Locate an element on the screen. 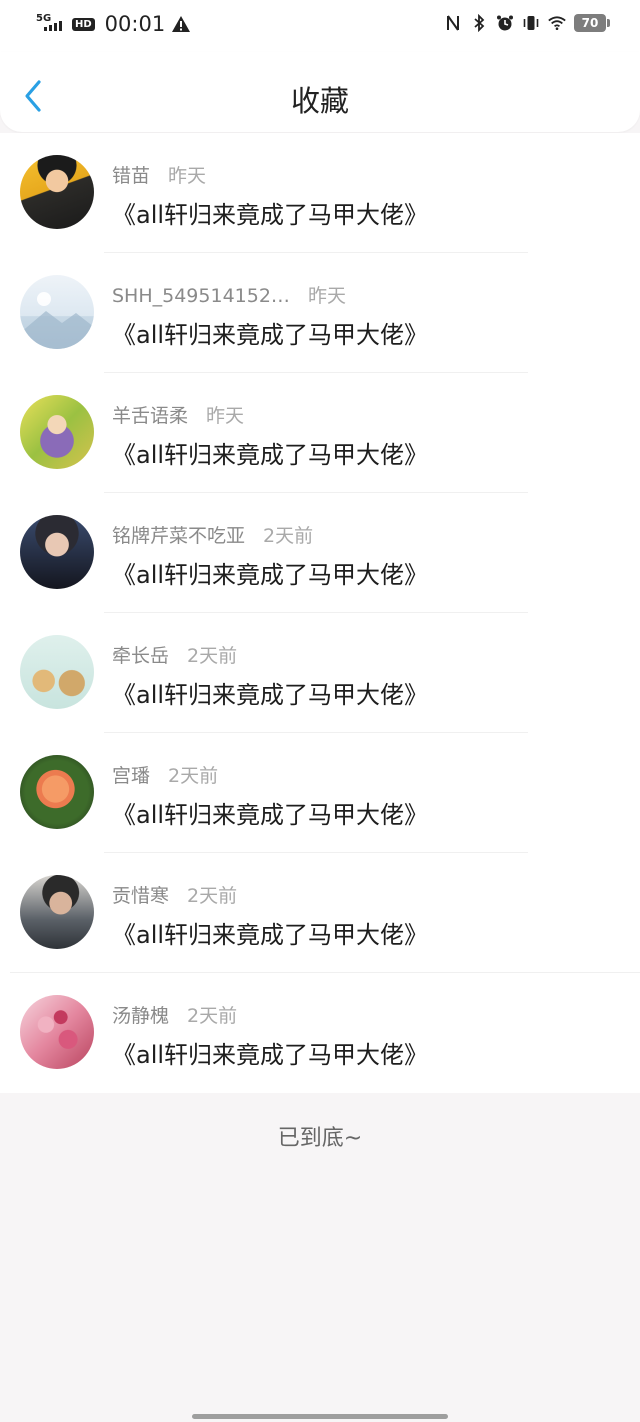 Image resolution: width=640 pixels, height=1422 pixels. item-meta: 羊舌语柔 昨天 is located at coordinates (178, 414).